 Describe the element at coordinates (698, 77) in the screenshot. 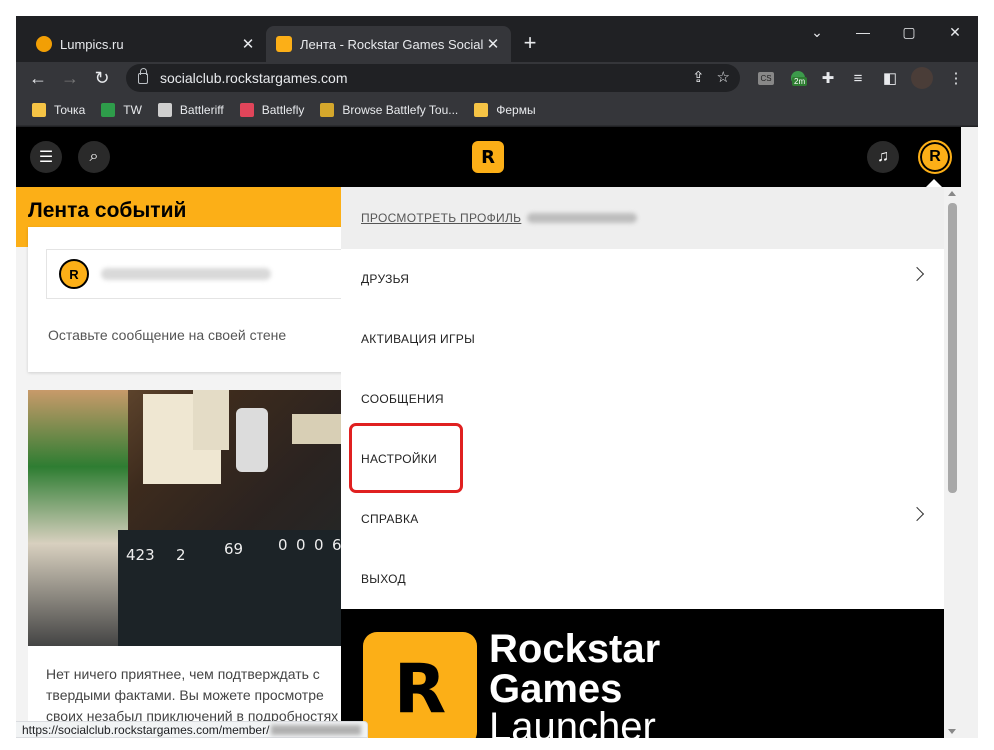

I see `share-icon: ⇪` at that location.